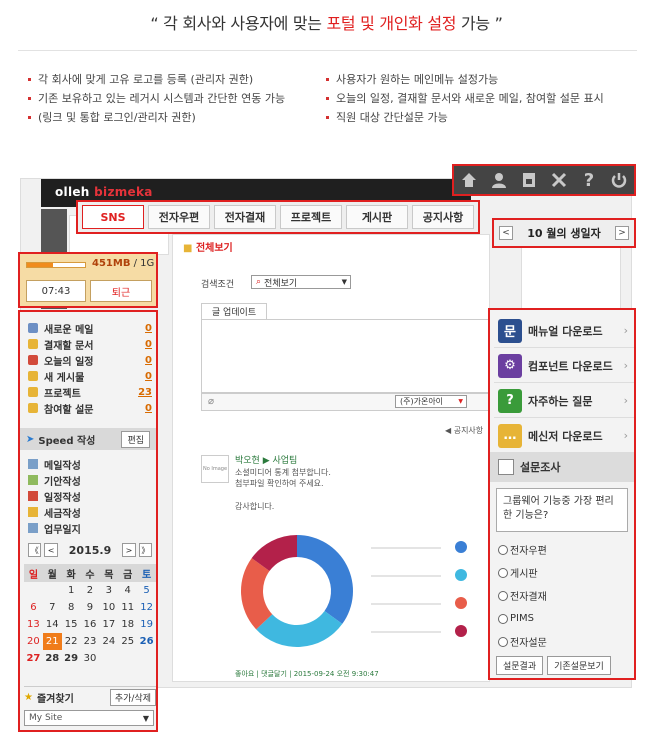  I want to click on survey-result-button: 설문결과, so click(520, 665).